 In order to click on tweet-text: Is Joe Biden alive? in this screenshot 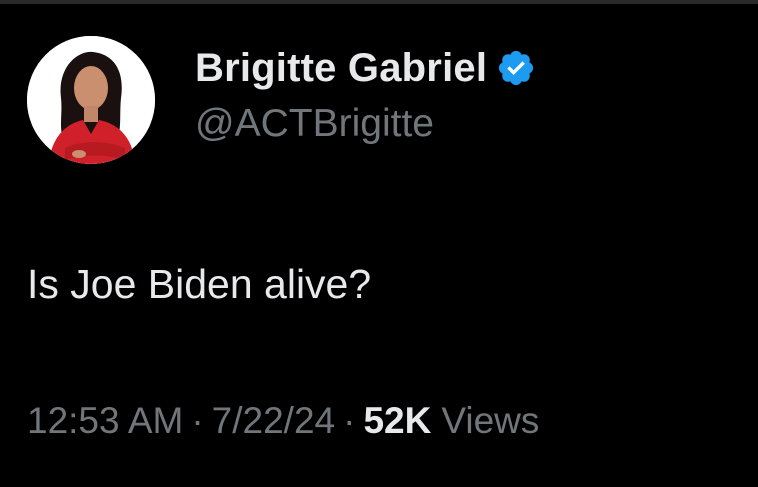, I will do `click(199, 284)`.